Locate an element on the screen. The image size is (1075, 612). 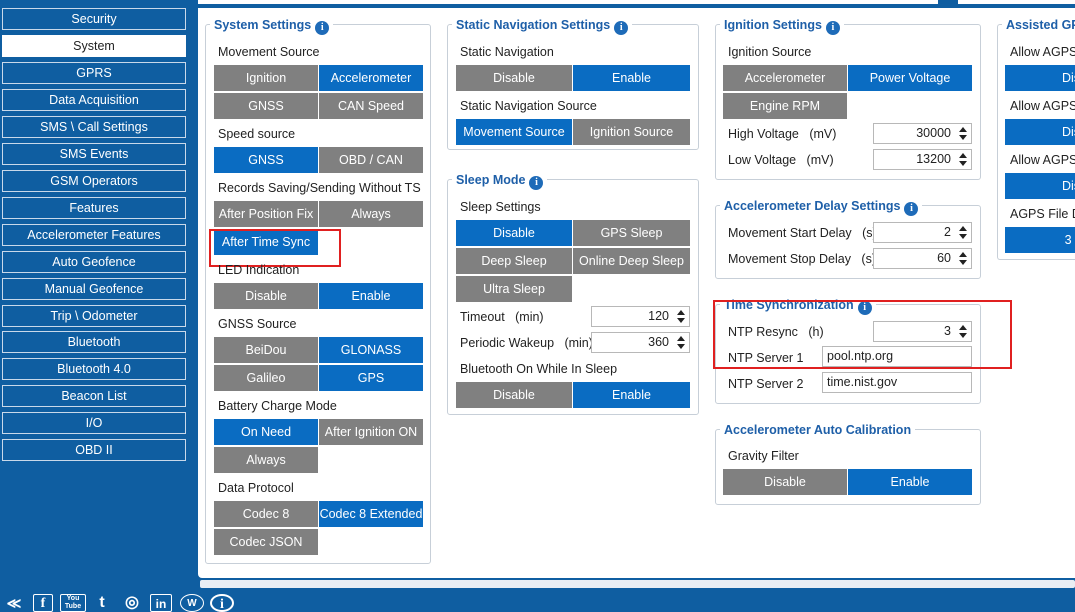
sidebar-item-io: I/O is located at coordinates (94, 423).